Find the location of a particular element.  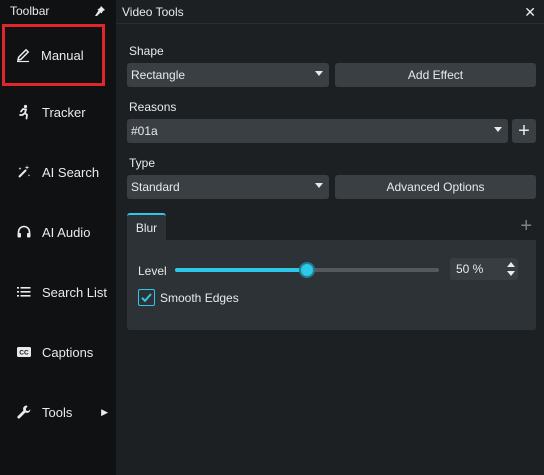

toolbar-item-ai-audio: AI Audio is located at coordinates (58, 232).